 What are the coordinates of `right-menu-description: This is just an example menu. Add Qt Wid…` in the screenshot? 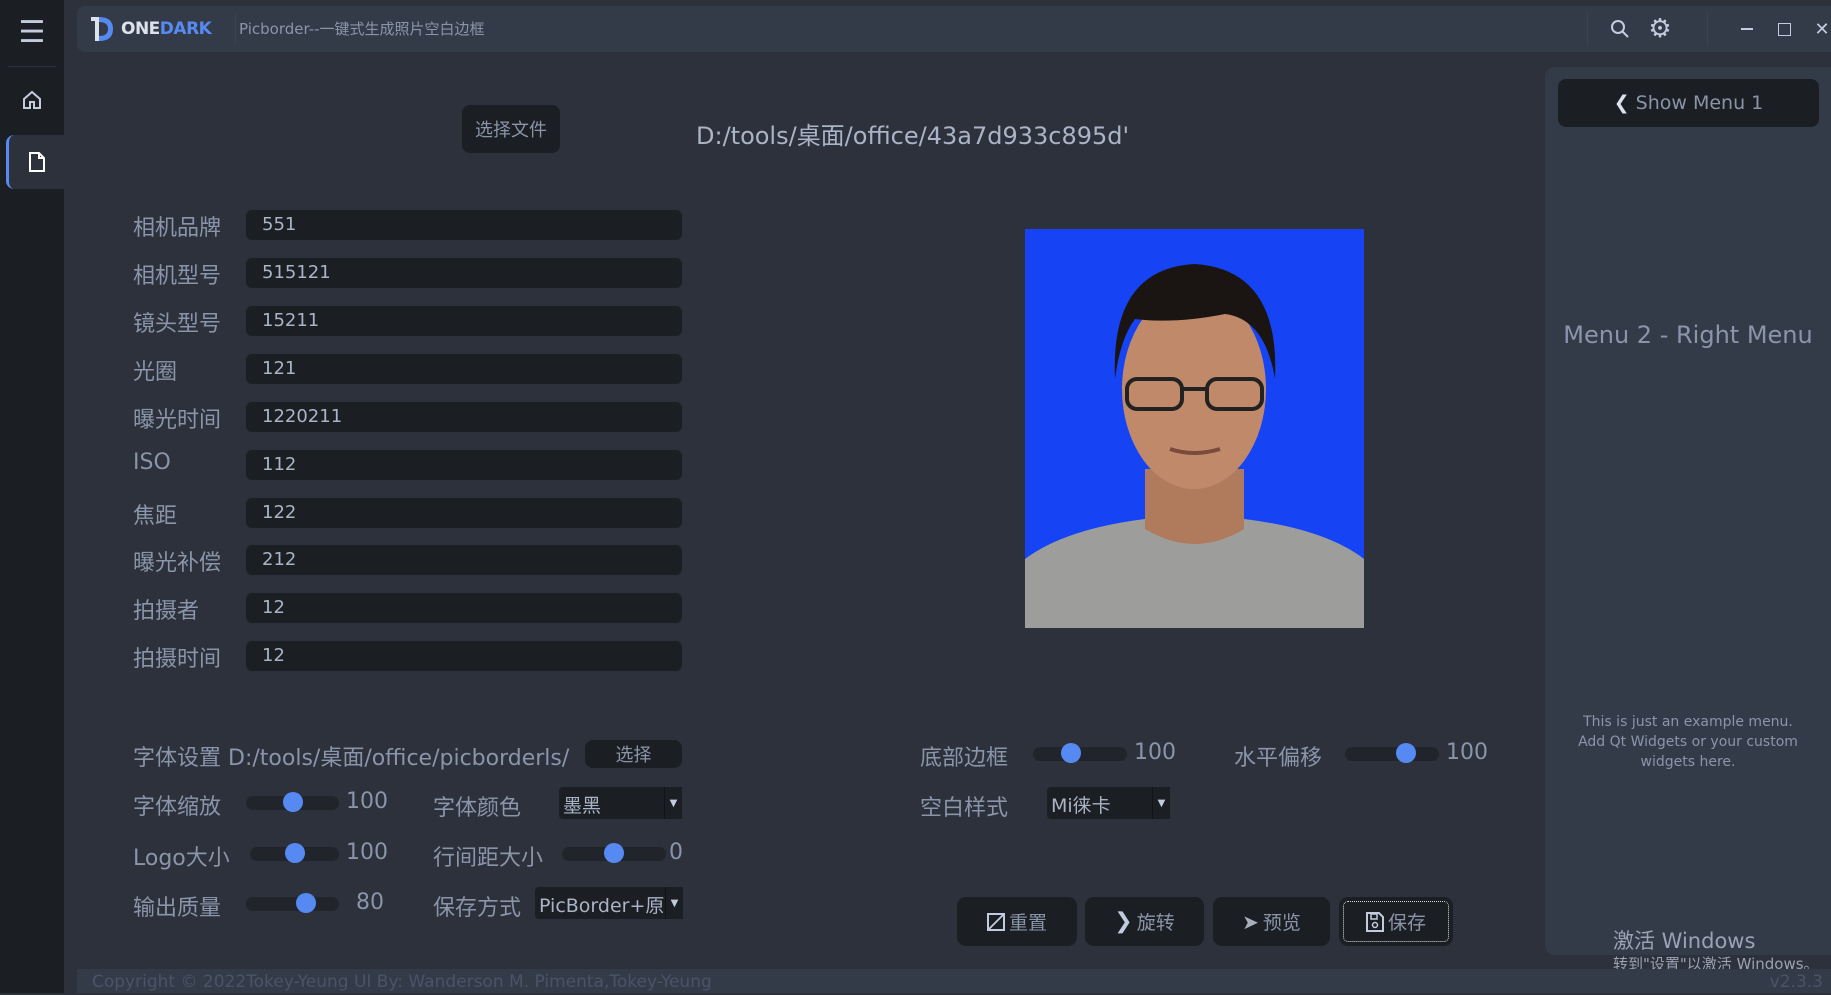 It's located at (1688, 742).